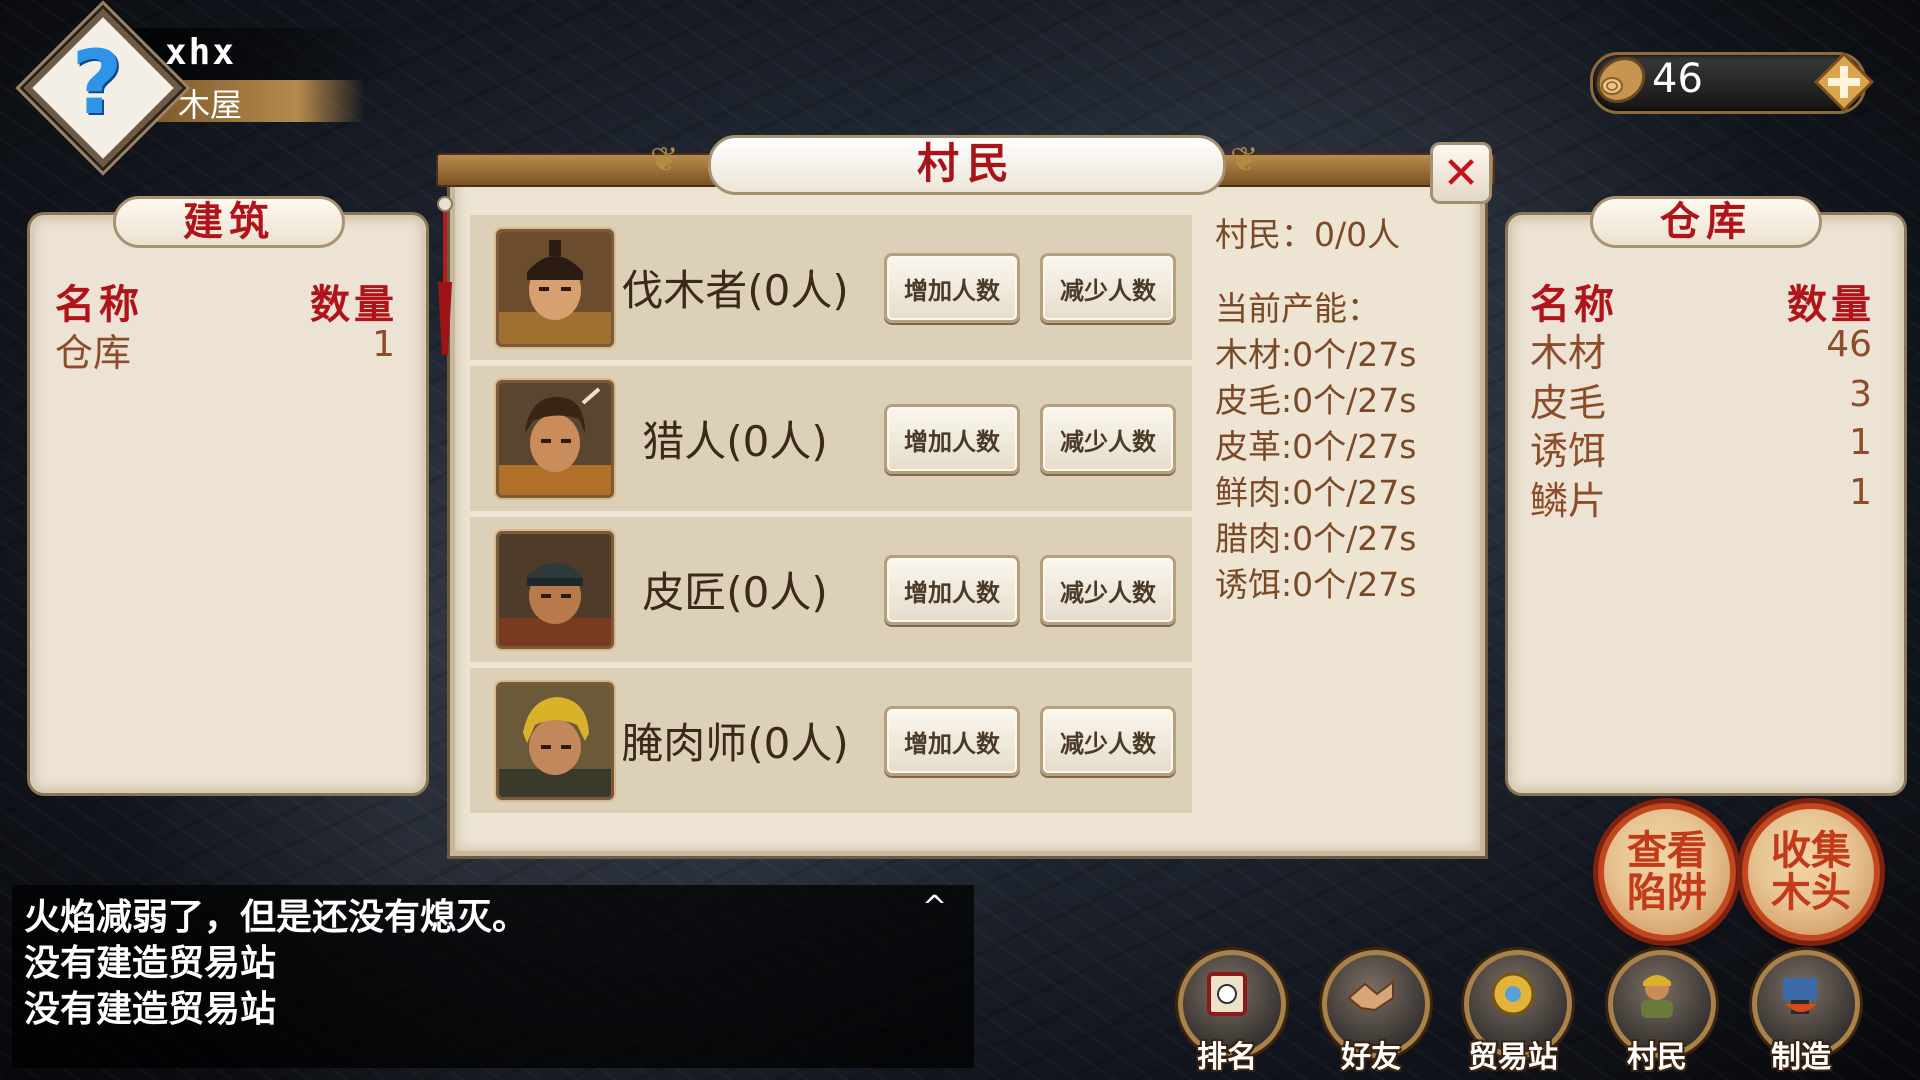 The width and height of the screenshot is (1920, 1080). Describe the element at coordinates (1657, 994) in the screenshot. I see `villager-icon` at that location.